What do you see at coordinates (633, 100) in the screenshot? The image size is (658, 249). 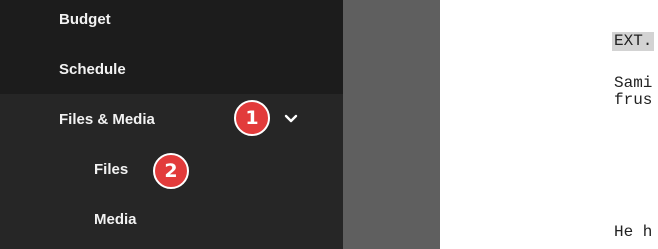 I see `action-line: frus` at bounding box center [633, 100].